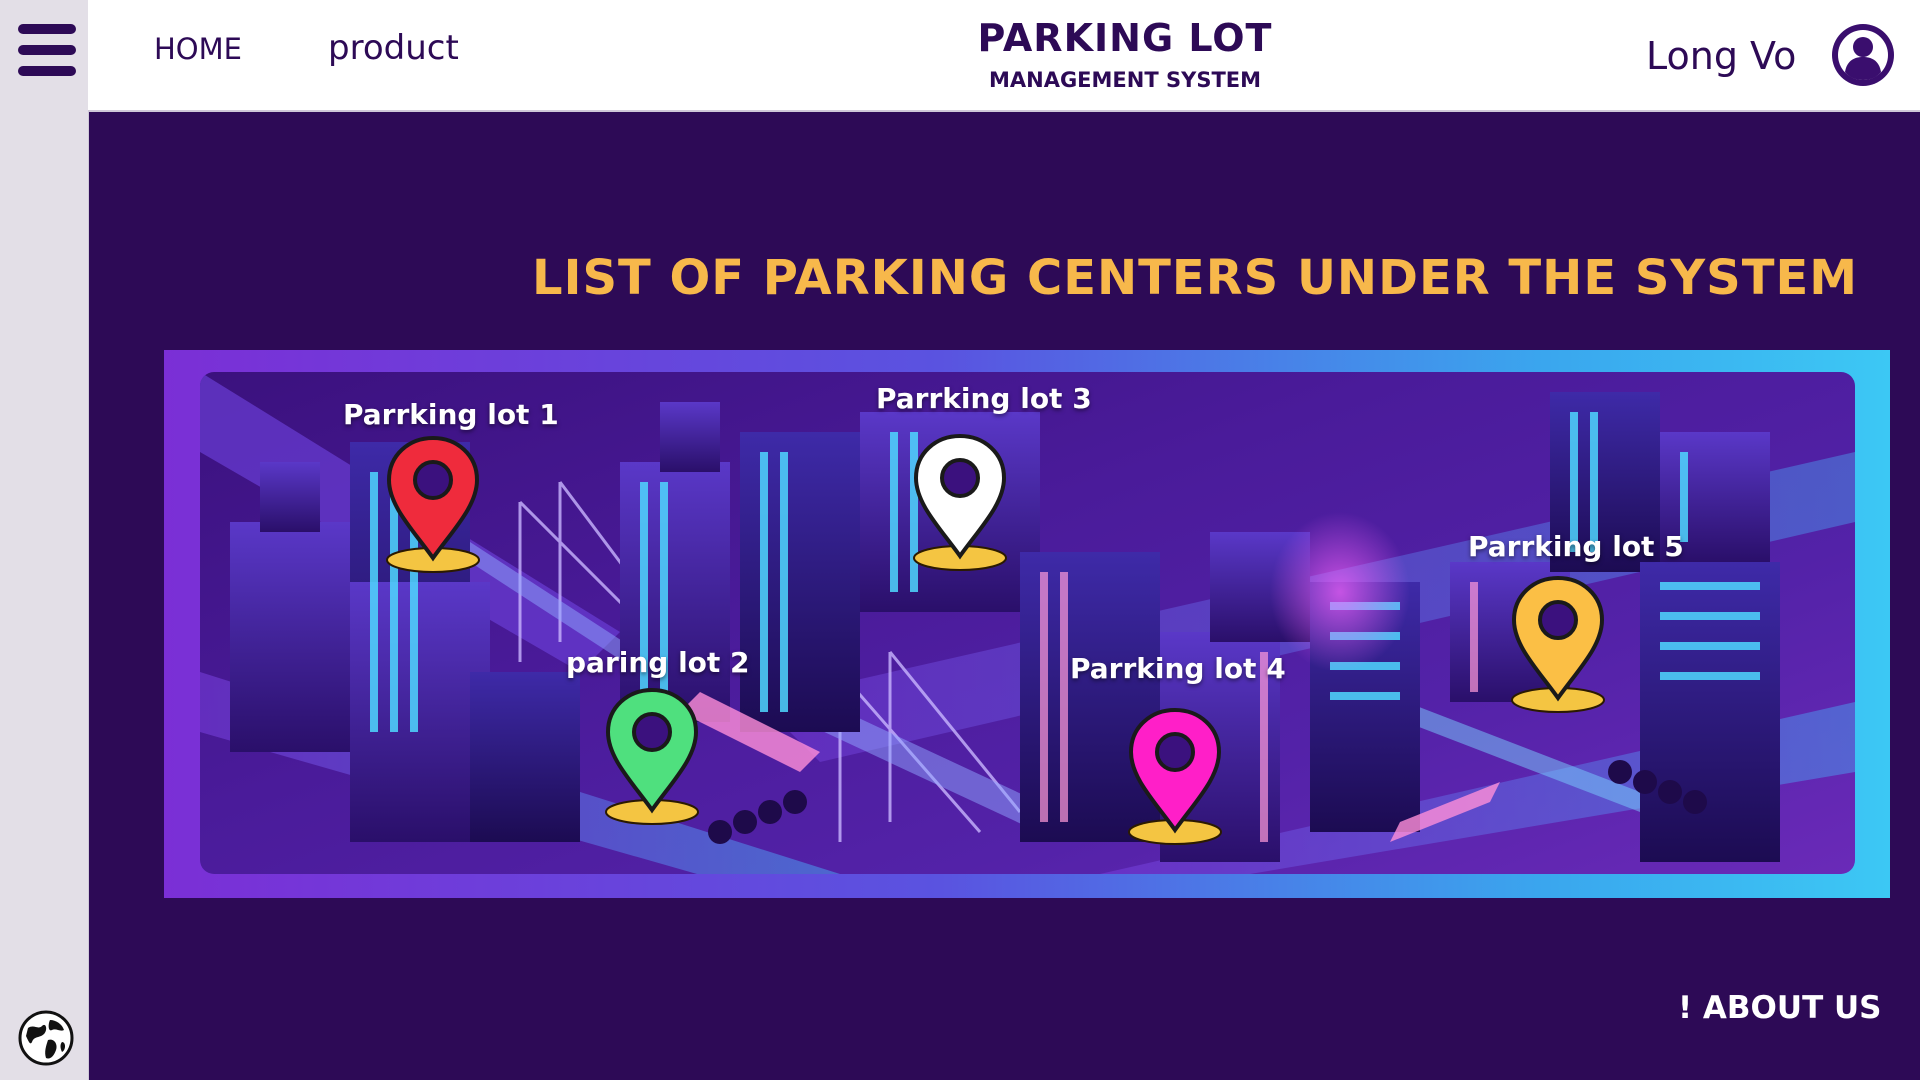  Describe the element at coordinates (46, 1038) in the screenshot. I see `globe-icon` at that location.